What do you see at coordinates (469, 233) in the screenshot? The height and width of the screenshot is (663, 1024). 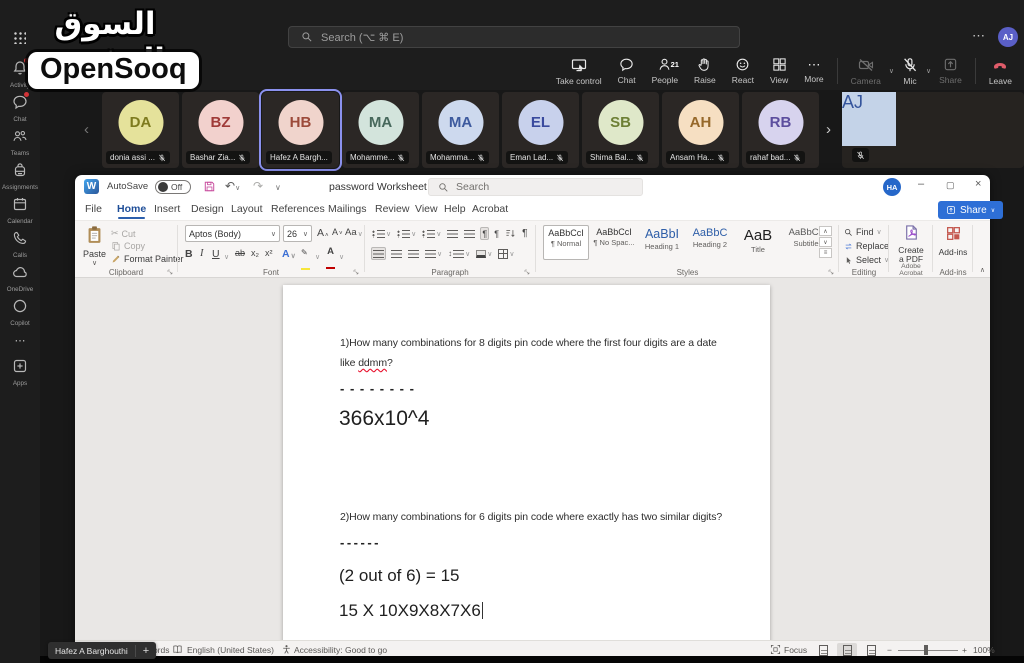 I see `increase-indent-button` at bounding box center [469, 233].